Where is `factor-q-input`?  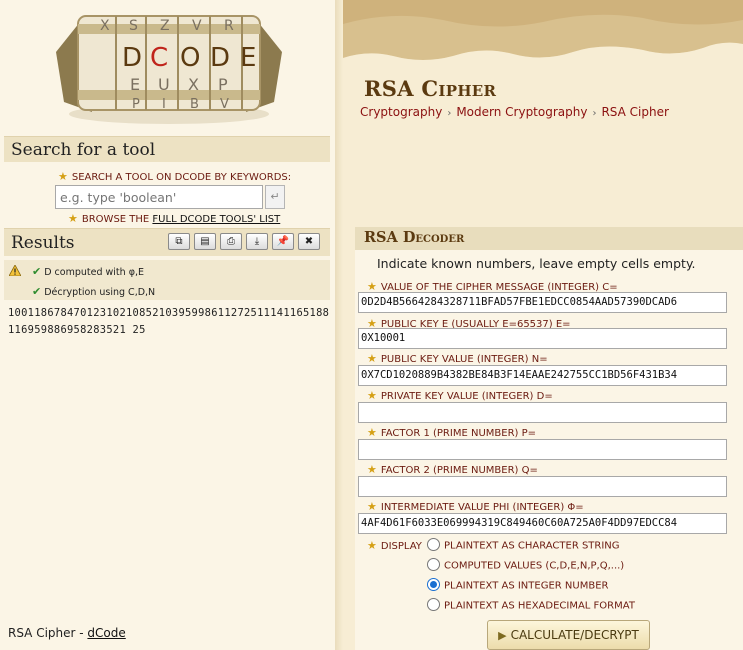
factor-q-input is located at coordinates (542, 486).